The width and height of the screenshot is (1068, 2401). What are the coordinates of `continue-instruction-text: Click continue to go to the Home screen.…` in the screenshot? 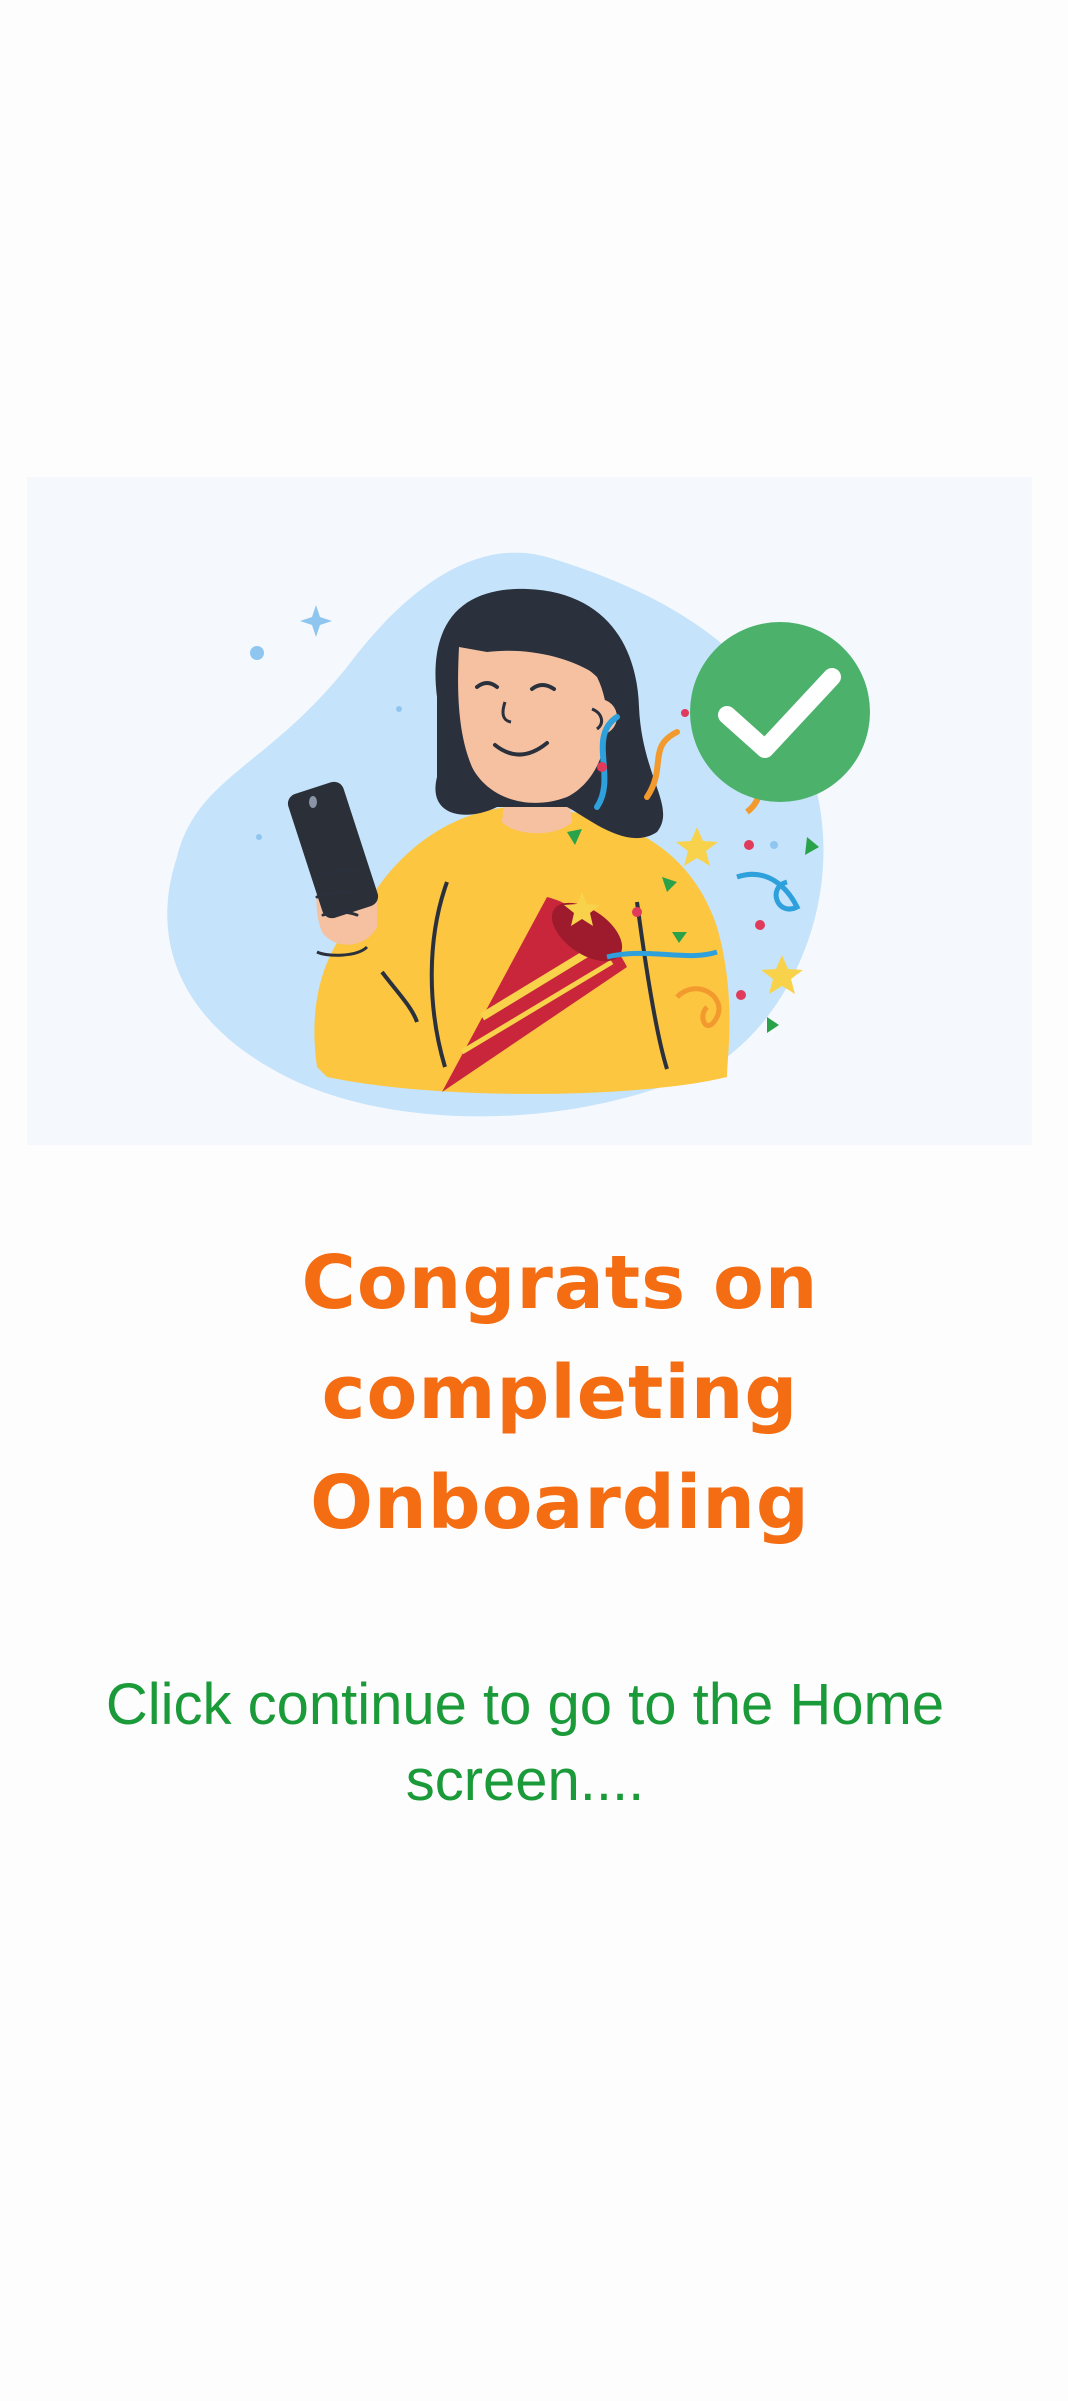 It's located at (525, 1742).